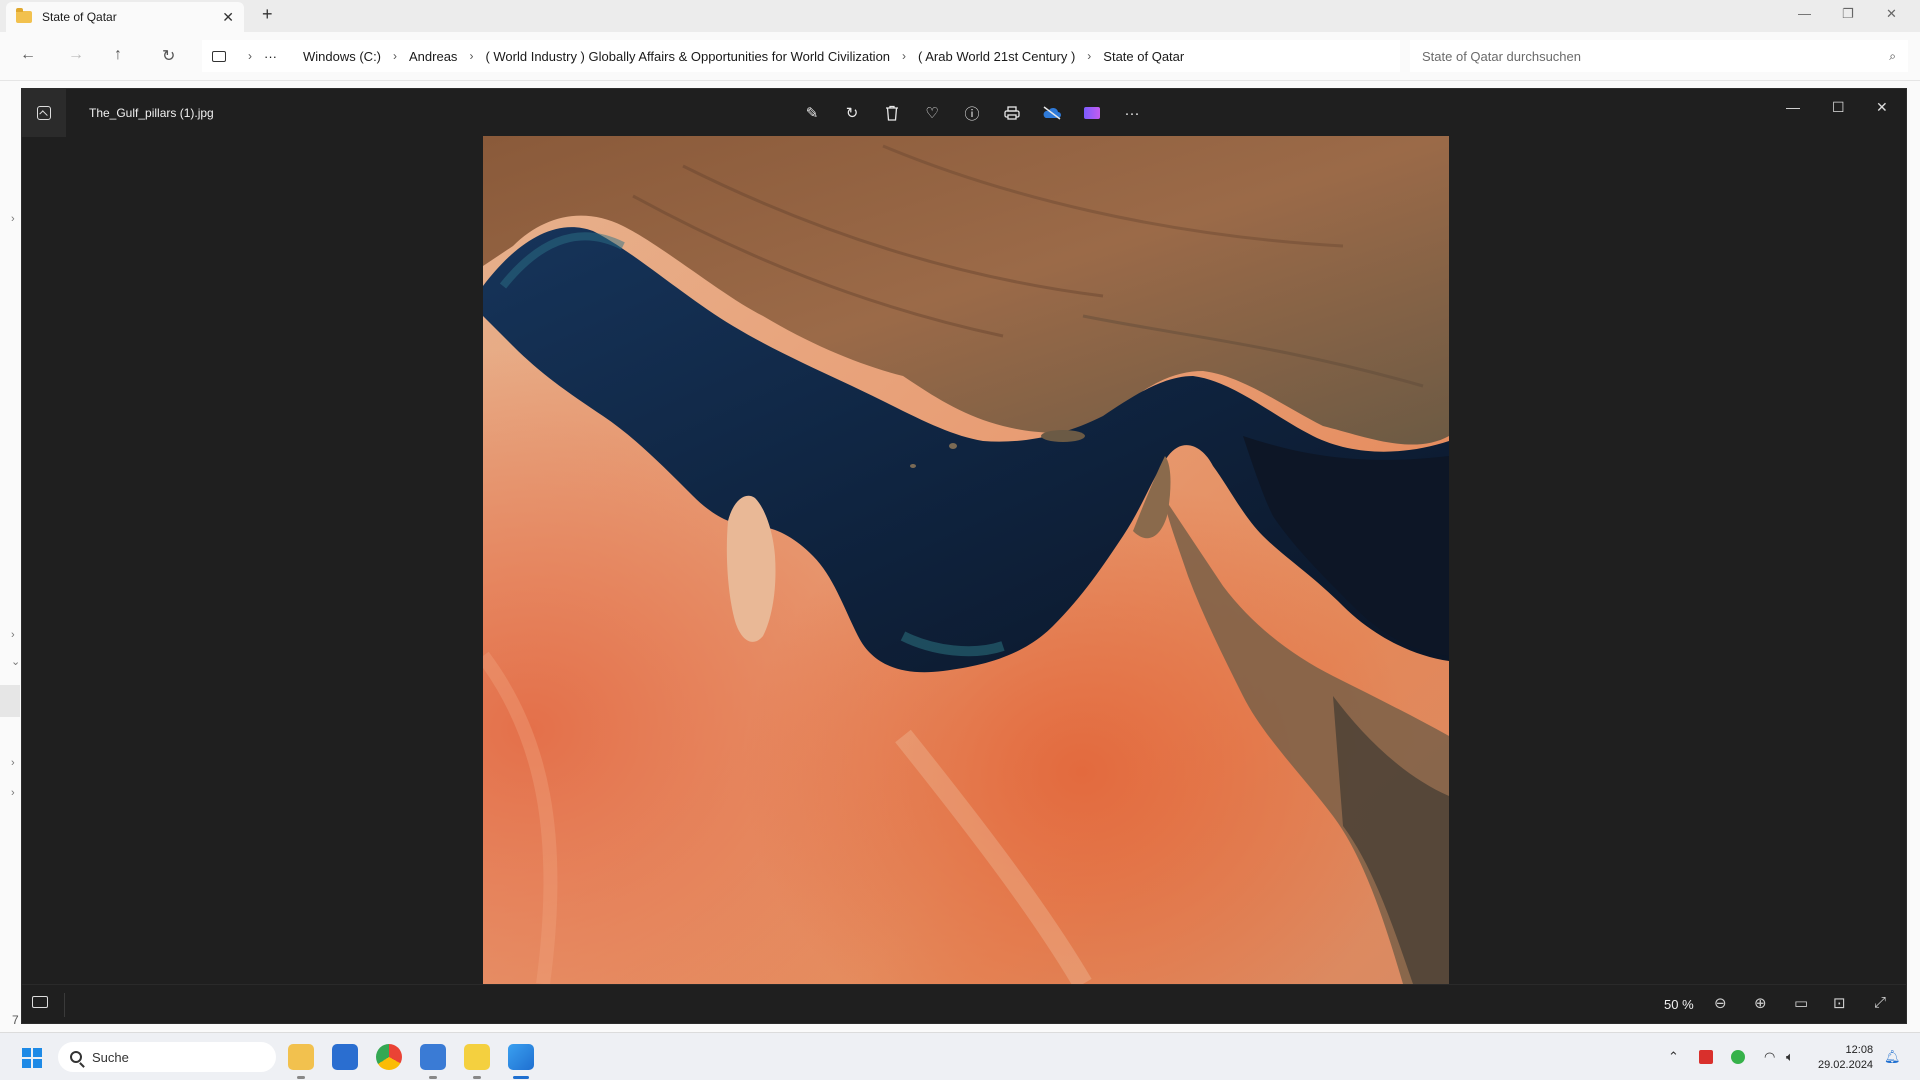 The image size is (1920, 1080). Describe the element at coordinates (15, 661) in the screenshot. I see `chevron-down-icon: ⌄` at that location.